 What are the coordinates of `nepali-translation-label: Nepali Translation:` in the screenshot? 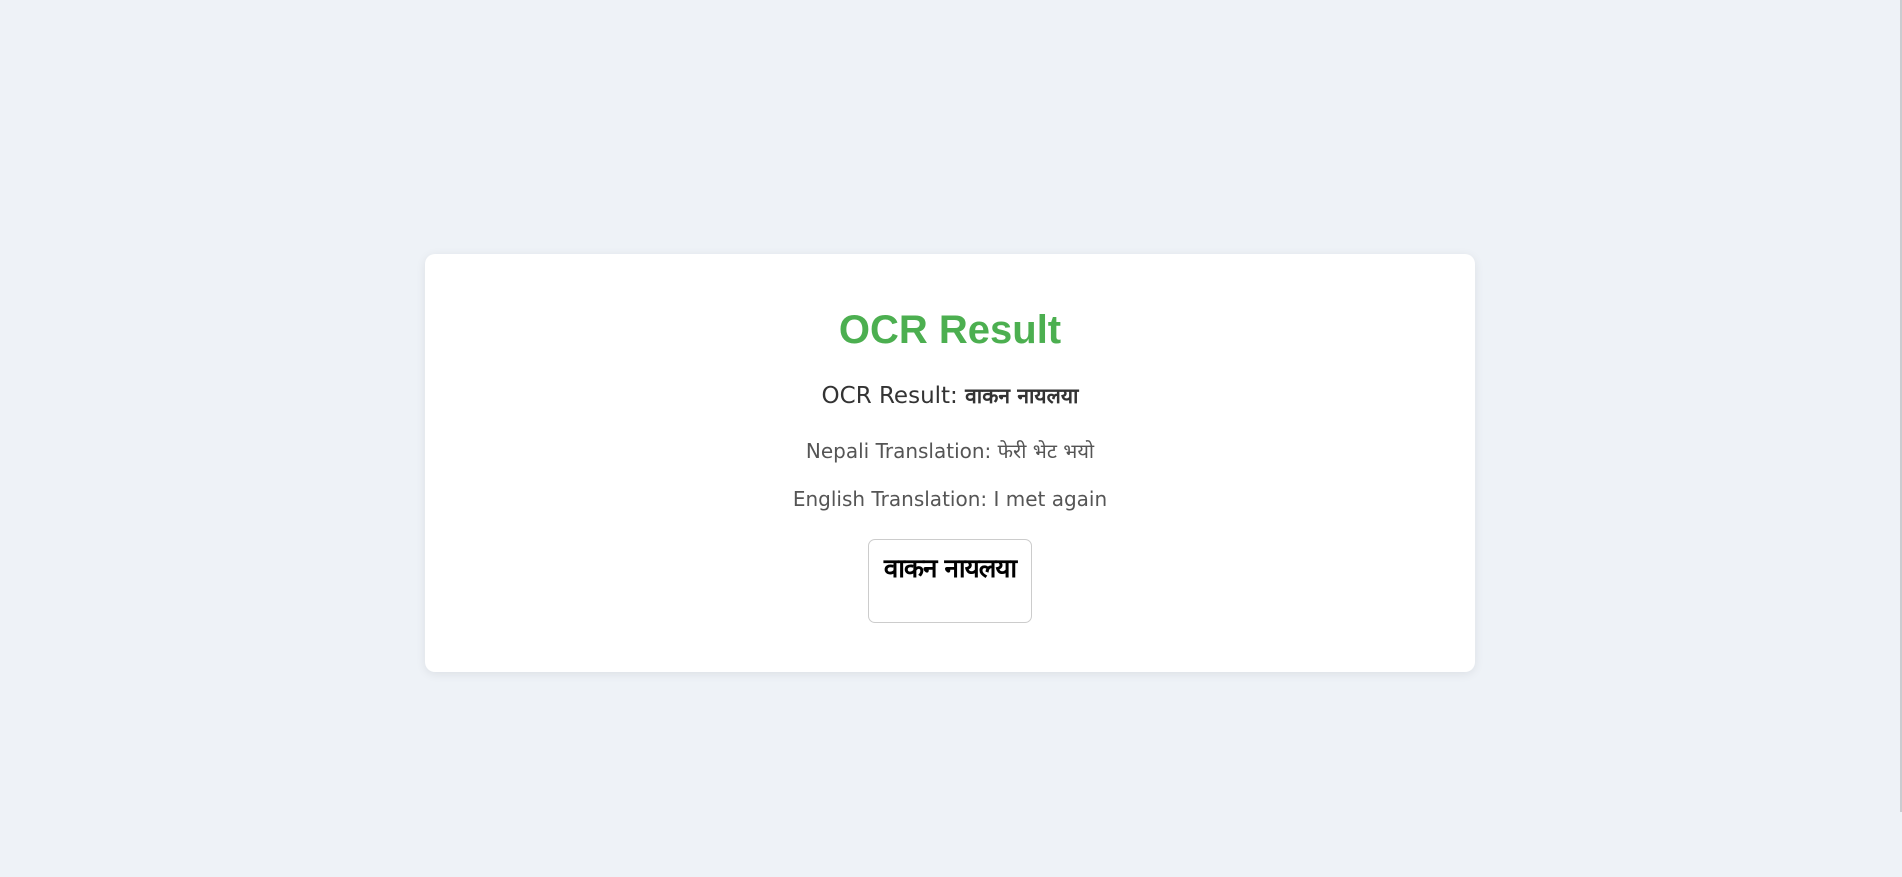 It's located at (901, 451).